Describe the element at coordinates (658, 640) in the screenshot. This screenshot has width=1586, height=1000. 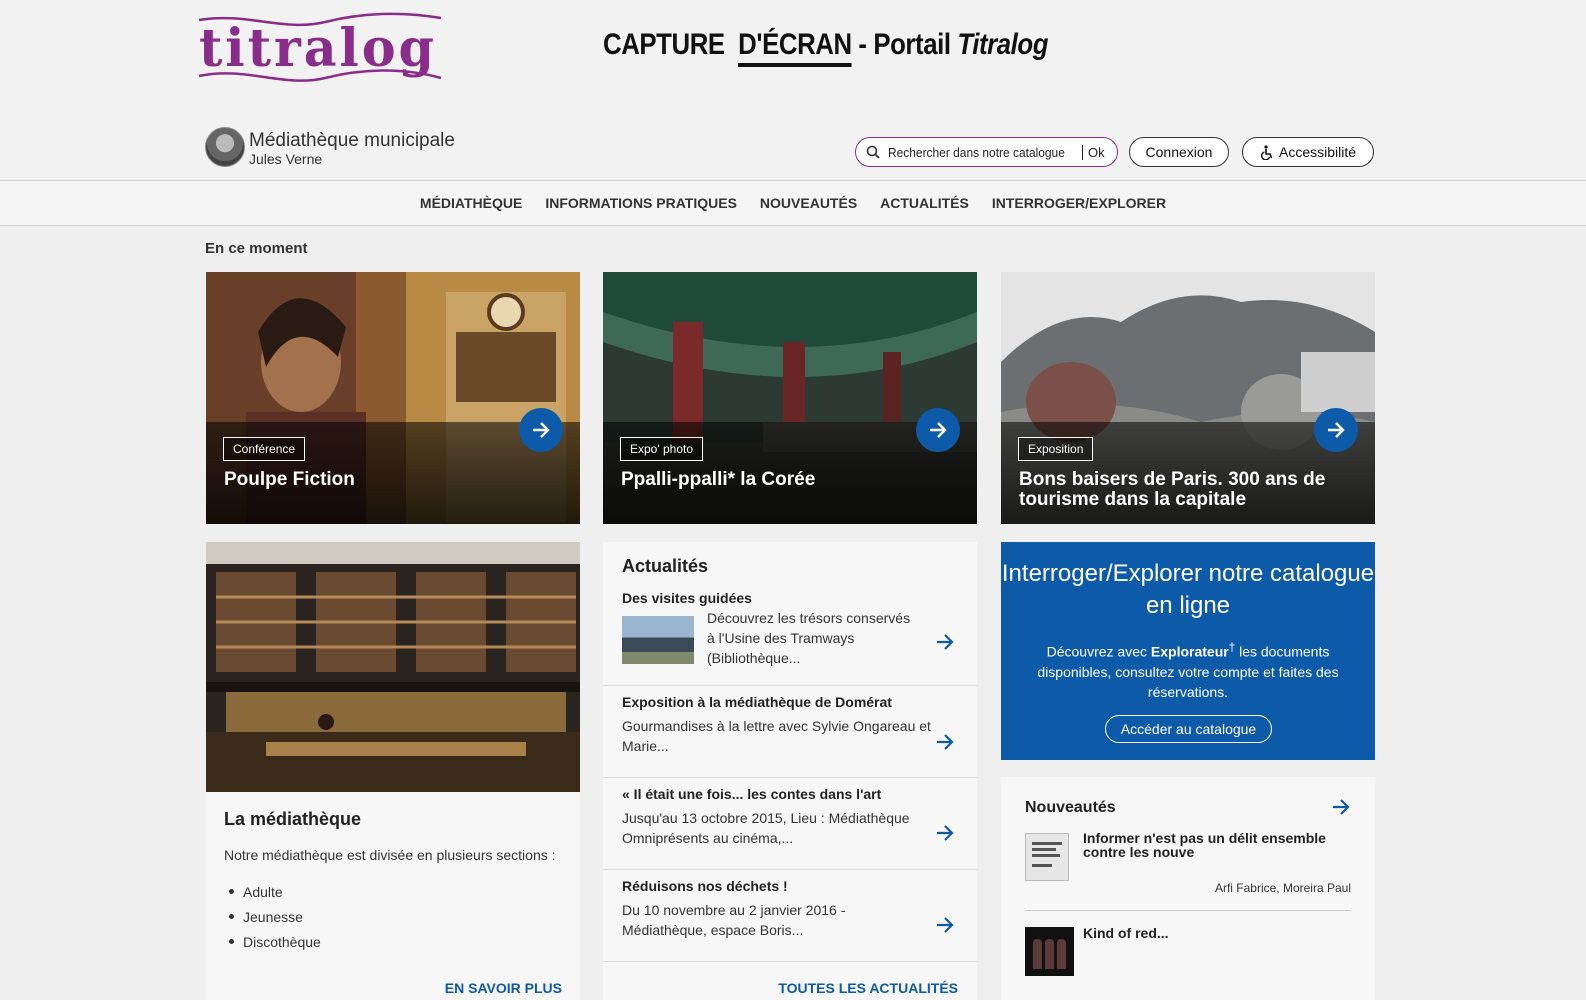
I see `news-thumbnail` at that location.